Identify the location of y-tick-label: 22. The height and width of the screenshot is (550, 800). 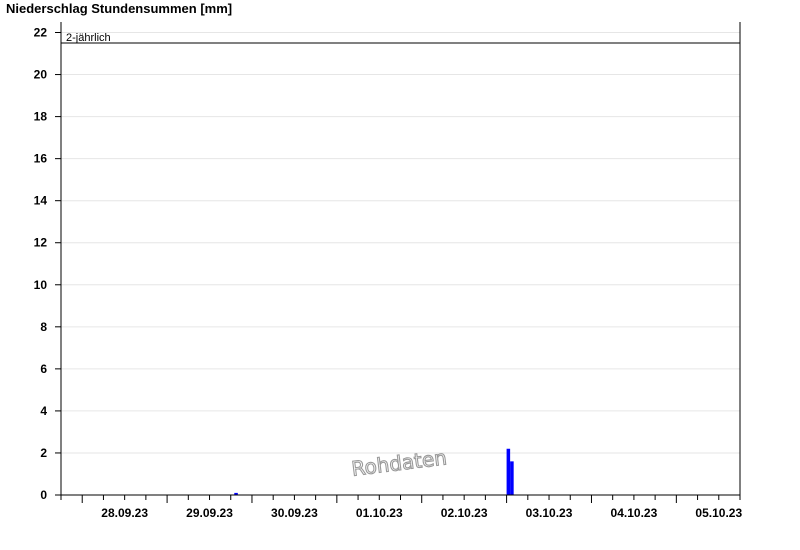
(41, 33).